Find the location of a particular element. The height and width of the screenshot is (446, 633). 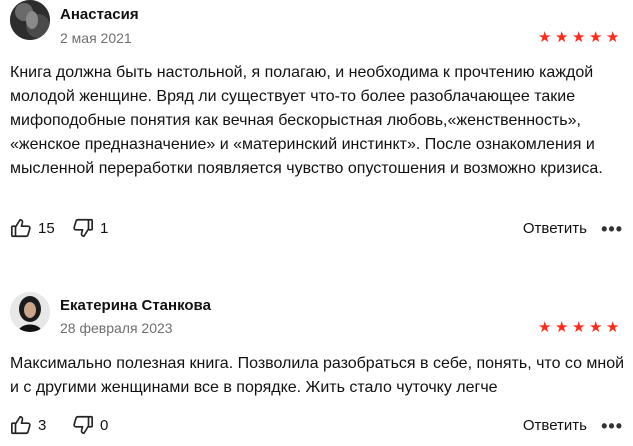

dislike-button: 0 is located at coordinates (90, 425).